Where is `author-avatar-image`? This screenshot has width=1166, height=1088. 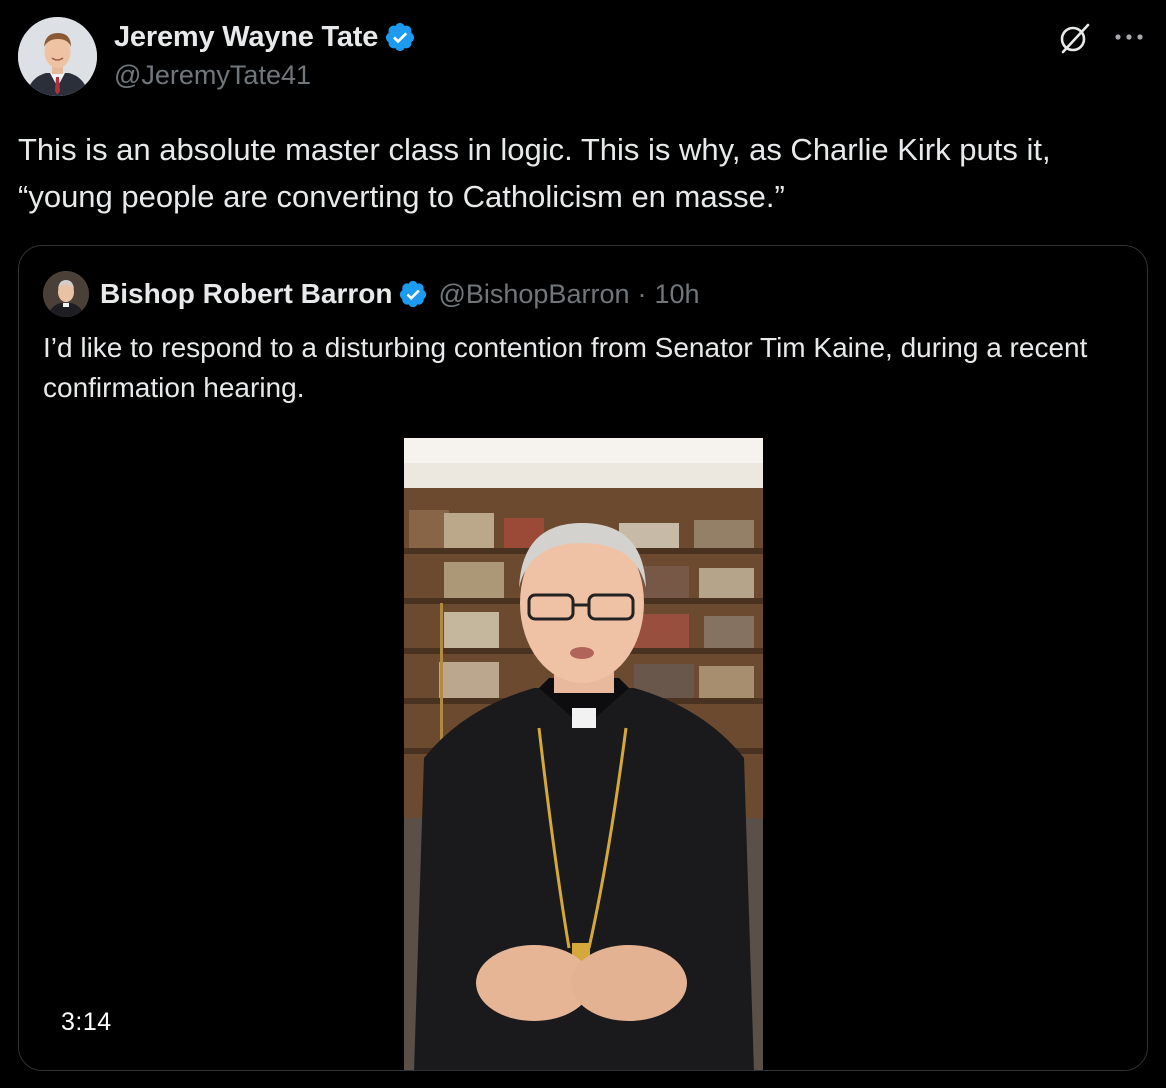 author-avatar-image is located at coordinates (57, 56).